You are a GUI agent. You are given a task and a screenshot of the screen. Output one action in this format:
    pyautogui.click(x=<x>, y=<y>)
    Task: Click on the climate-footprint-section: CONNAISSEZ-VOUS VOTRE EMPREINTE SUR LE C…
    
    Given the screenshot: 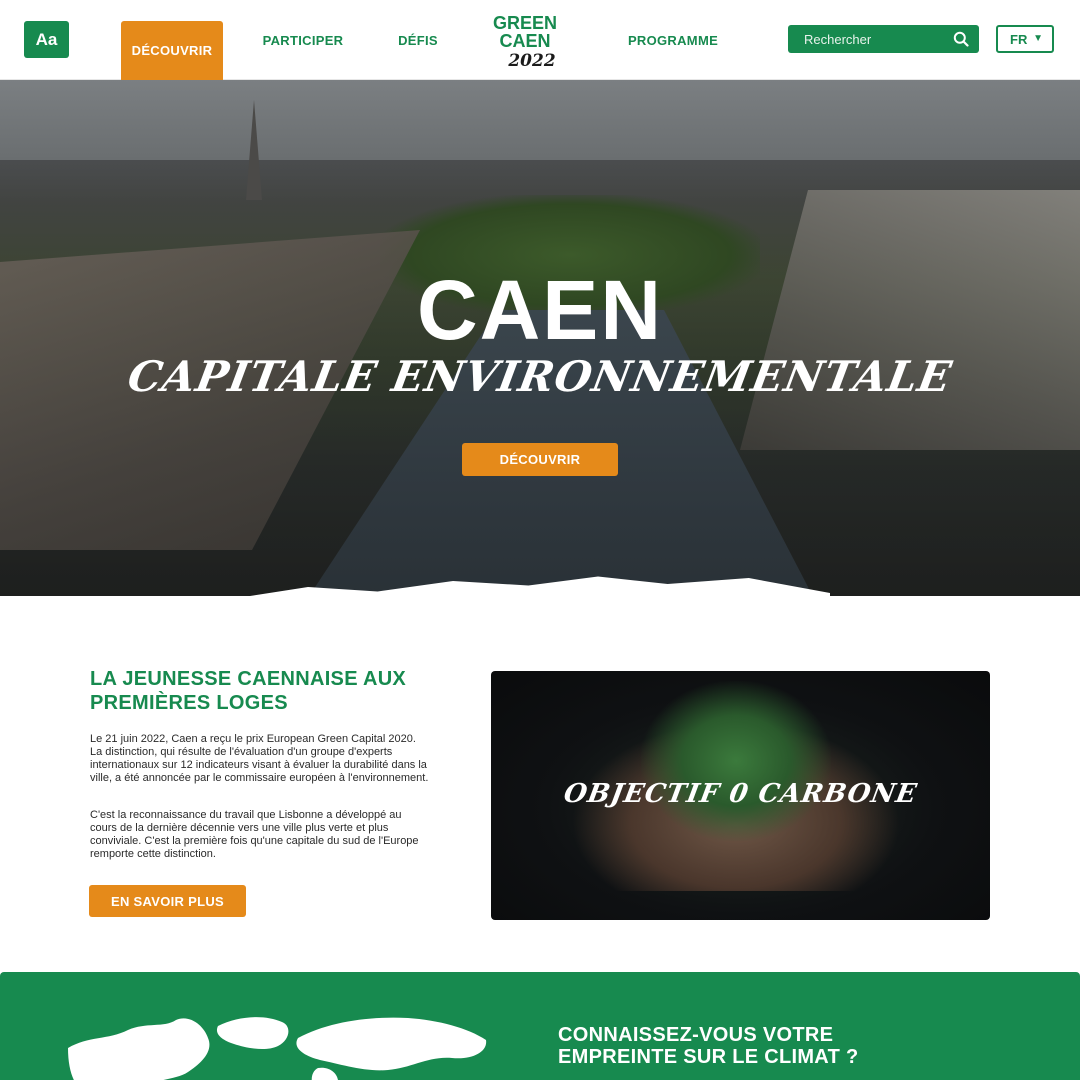 What is the action you would take?
    pyautogui.click(x=540, y=1026)
    